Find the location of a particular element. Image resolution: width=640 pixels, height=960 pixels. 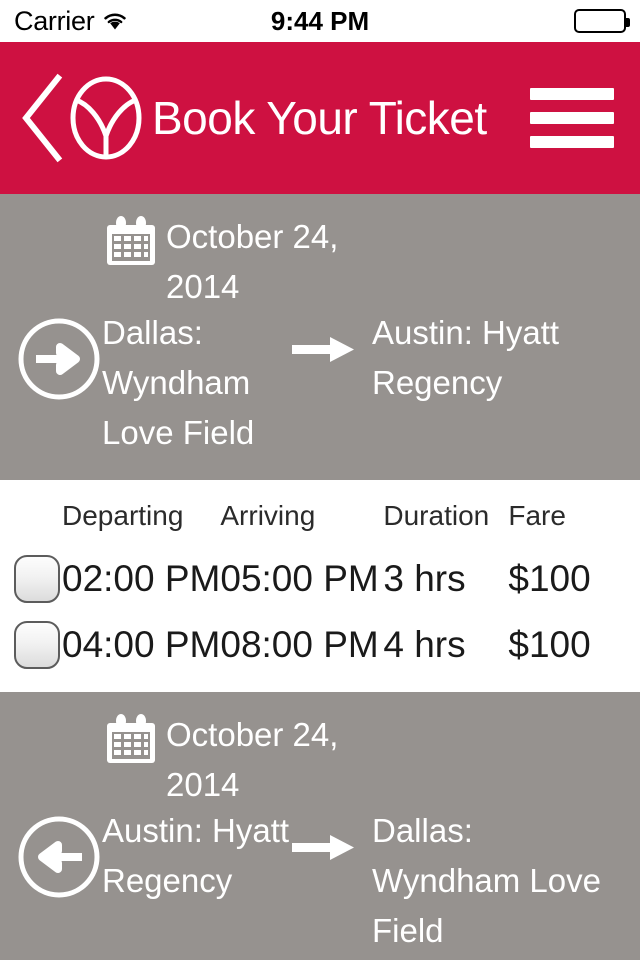

outbound-date: October 24, 2014 is located at coordinates (252, 261).